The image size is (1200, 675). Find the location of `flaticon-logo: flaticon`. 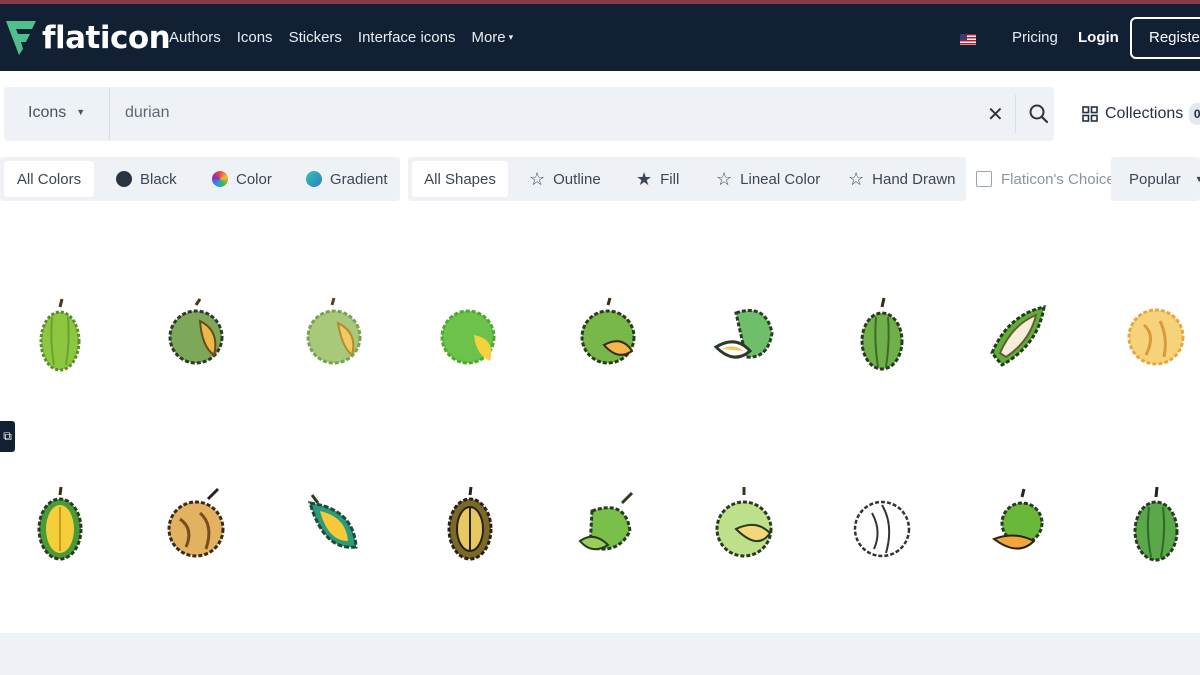

flaticon-logo: flaticon is located at coordinates (87, 38).